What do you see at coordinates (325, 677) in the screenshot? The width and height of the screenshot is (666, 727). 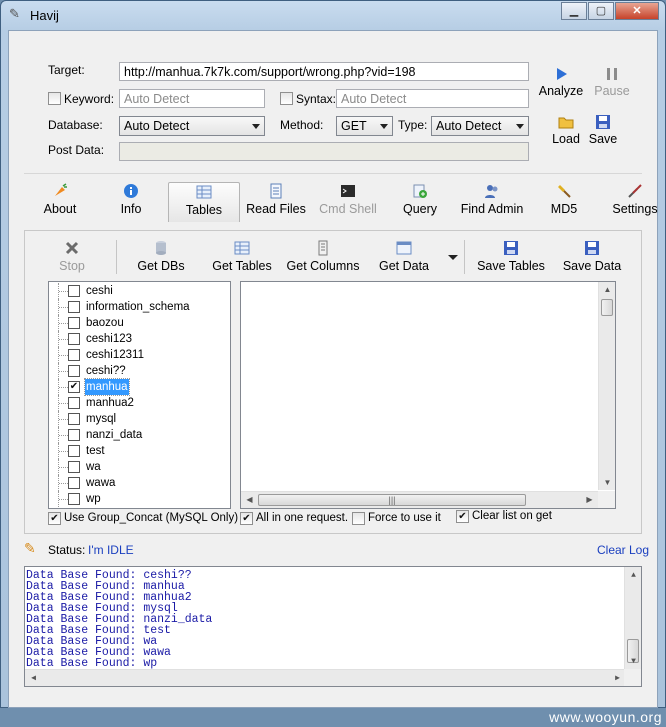 I see `log-horizontal-scrollbar: ◀ ▶` at bounding box center [325, 677].